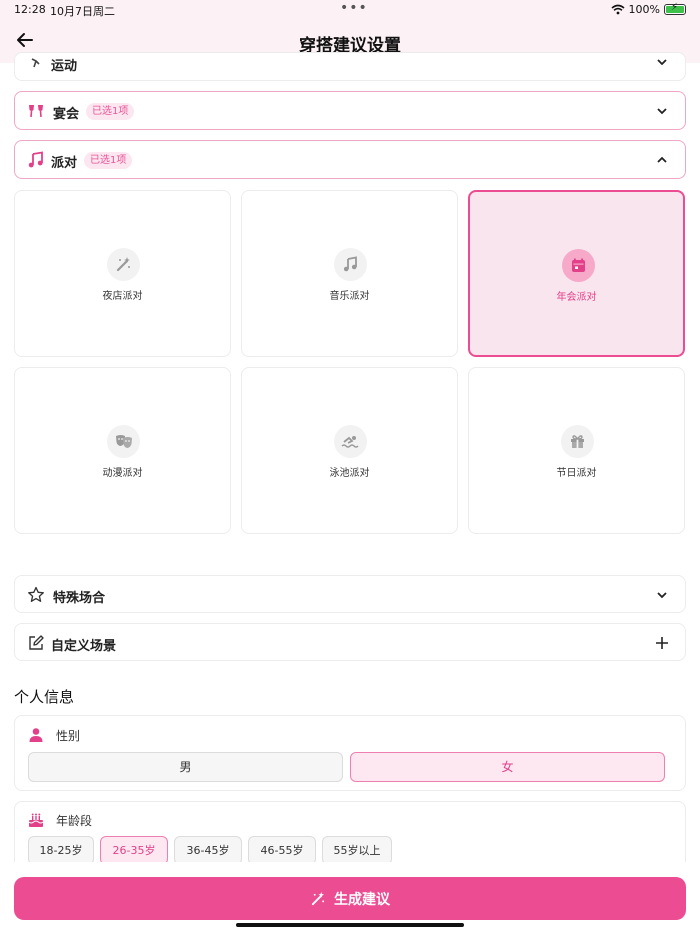 The height and width of the screenshot is (933, 700). What do you see at coordinates (61, 850) in the screenshot?
I see `age-option-18-25: 18-25岁` at bounding box center [61, 850].